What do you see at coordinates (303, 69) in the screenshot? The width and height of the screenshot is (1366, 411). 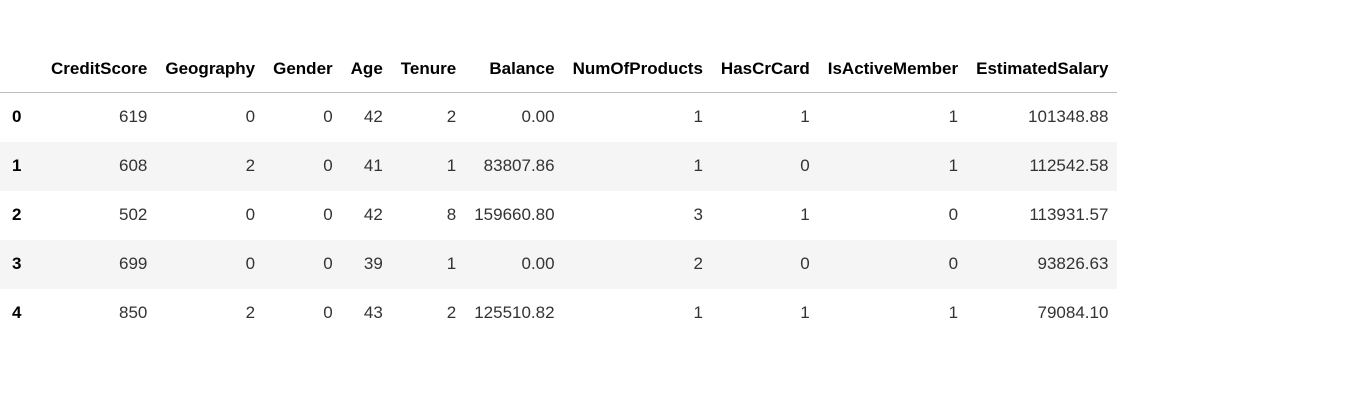 I see `column-header-gender: Gender` at bounding box center [303, 69].